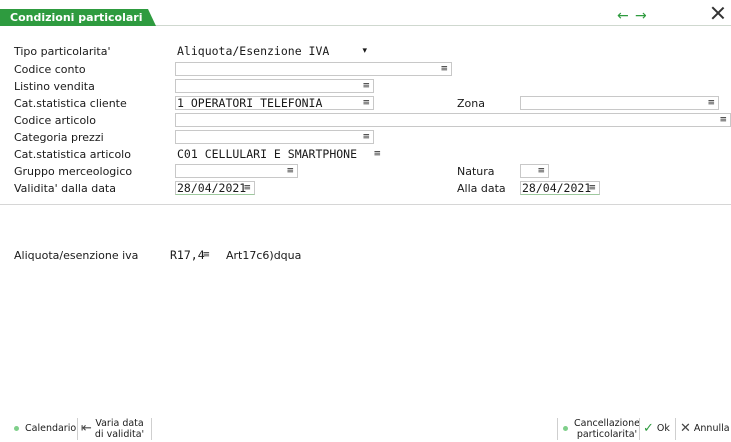 This screenshot has height=442, width=731. Describe the element at coordinates (663, 428) in the screenshot. I see `ok-label: Ok` at that location.